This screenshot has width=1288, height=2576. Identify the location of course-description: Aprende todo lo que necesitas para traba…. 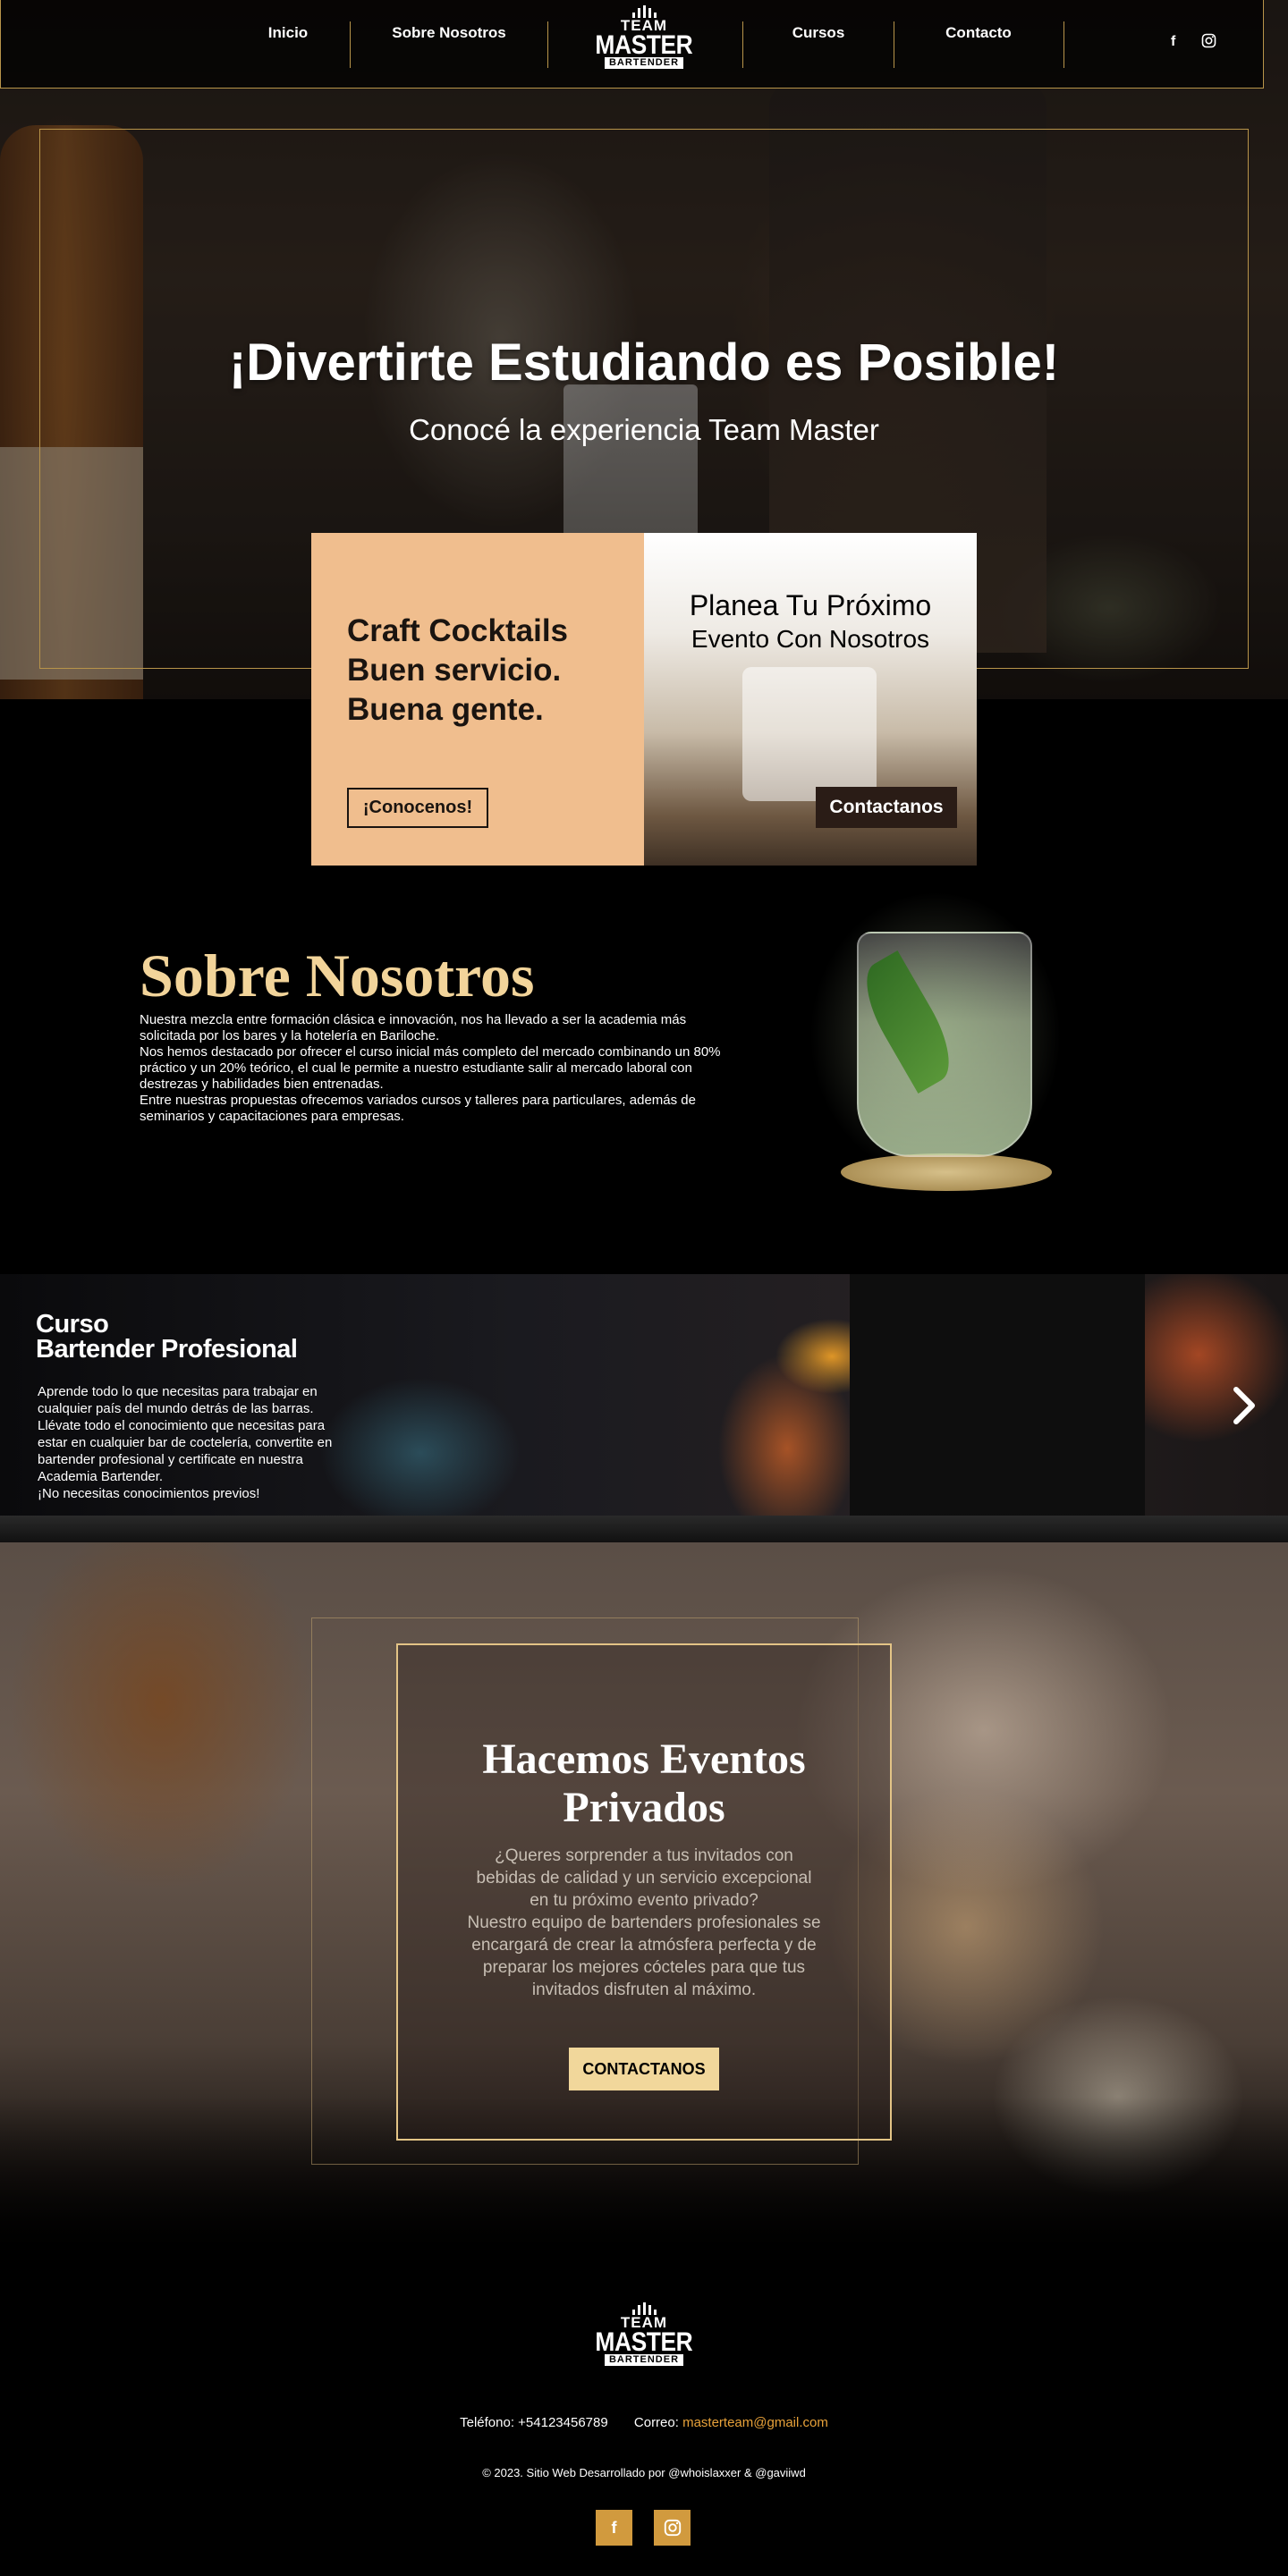
(190, 1442).